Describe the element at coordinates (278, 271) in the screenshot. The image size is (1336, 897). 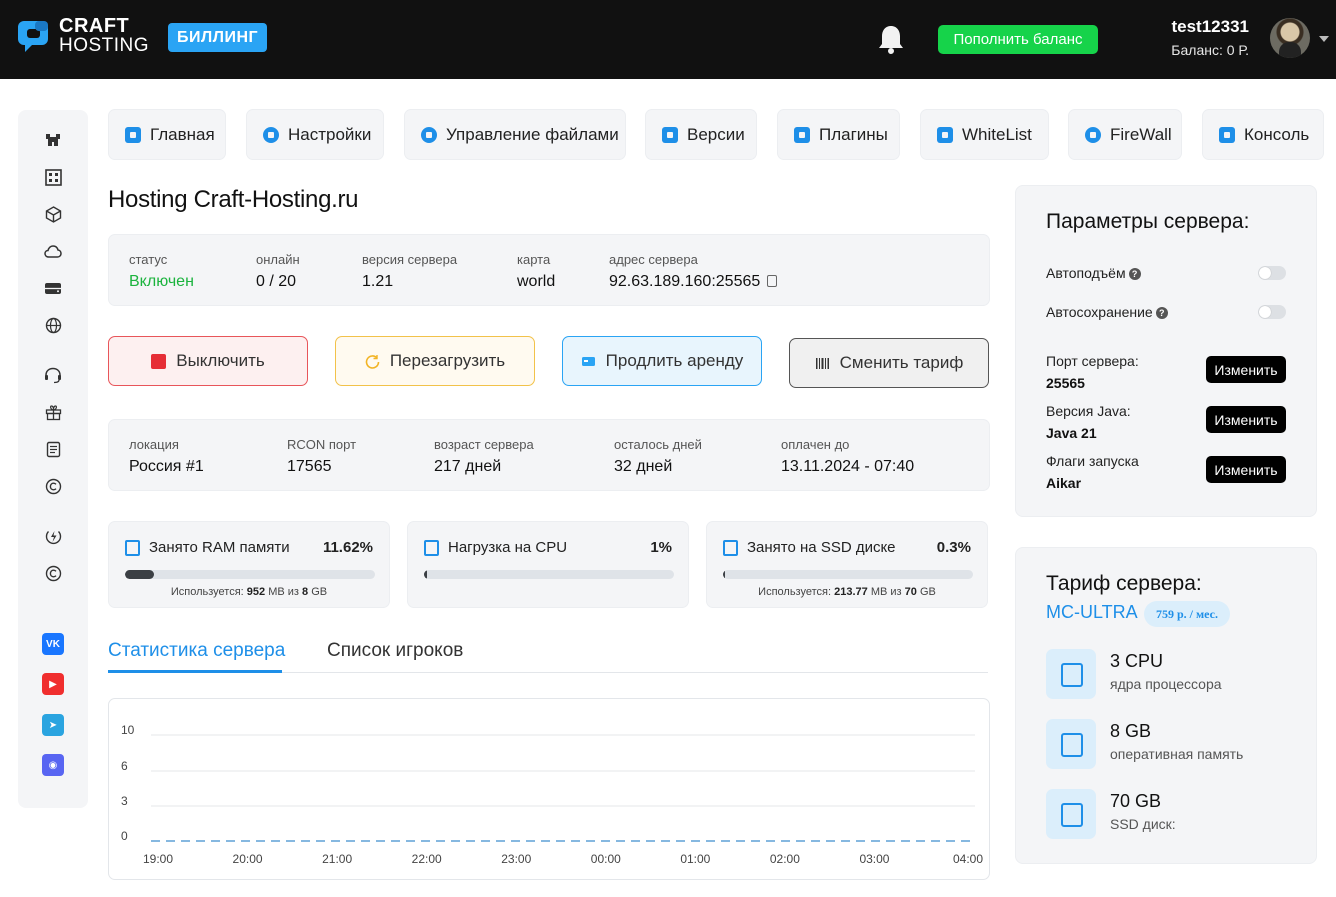
I see `online-item: онлайн 0 / 20` at that location.